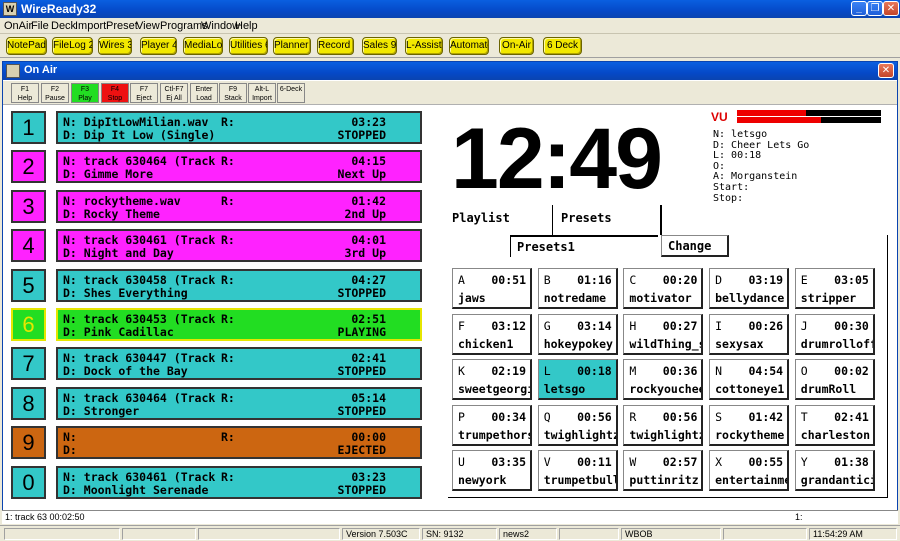 Image resolution: width=900 pixels, height=541 pixels. What do you see at coordinates (115, 46) in the screenshot?
I see `module-button-2: Wires 3` at bounding box center [115, 46].